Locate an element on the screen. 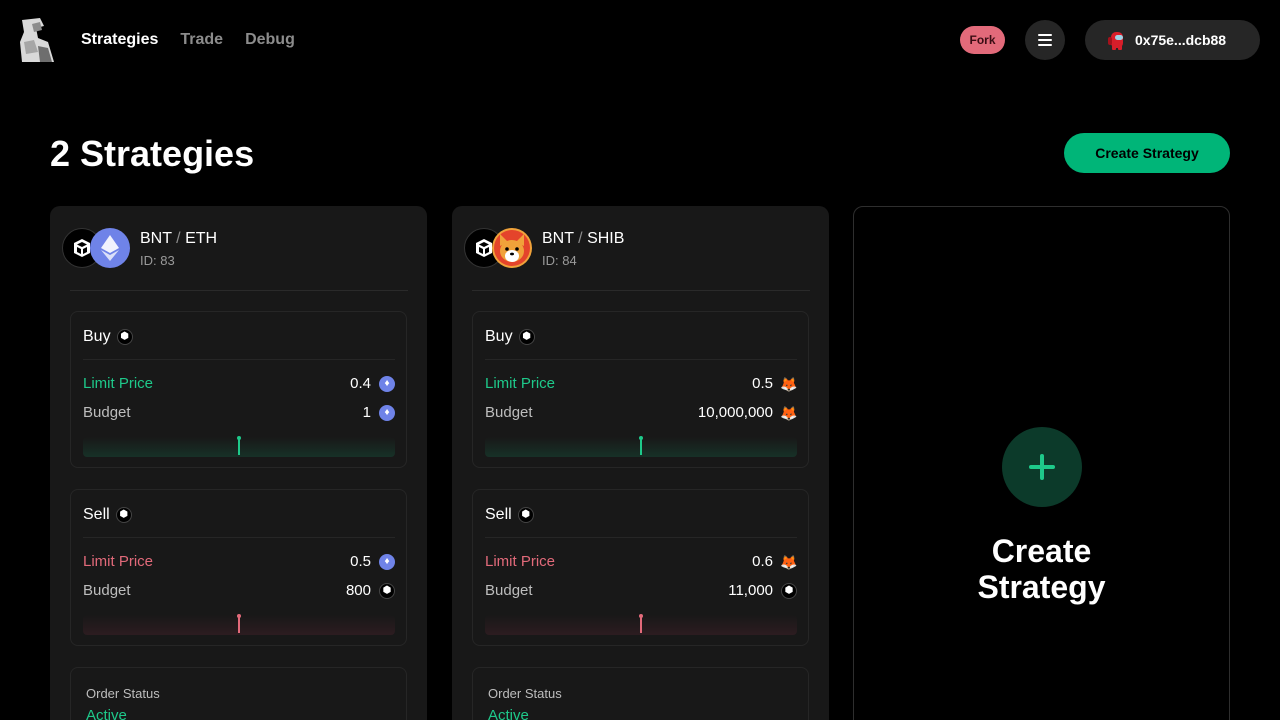 The height and width of the screenshot is (720, 1280). carbon-logo-icon is located at coordinates (37, 40).